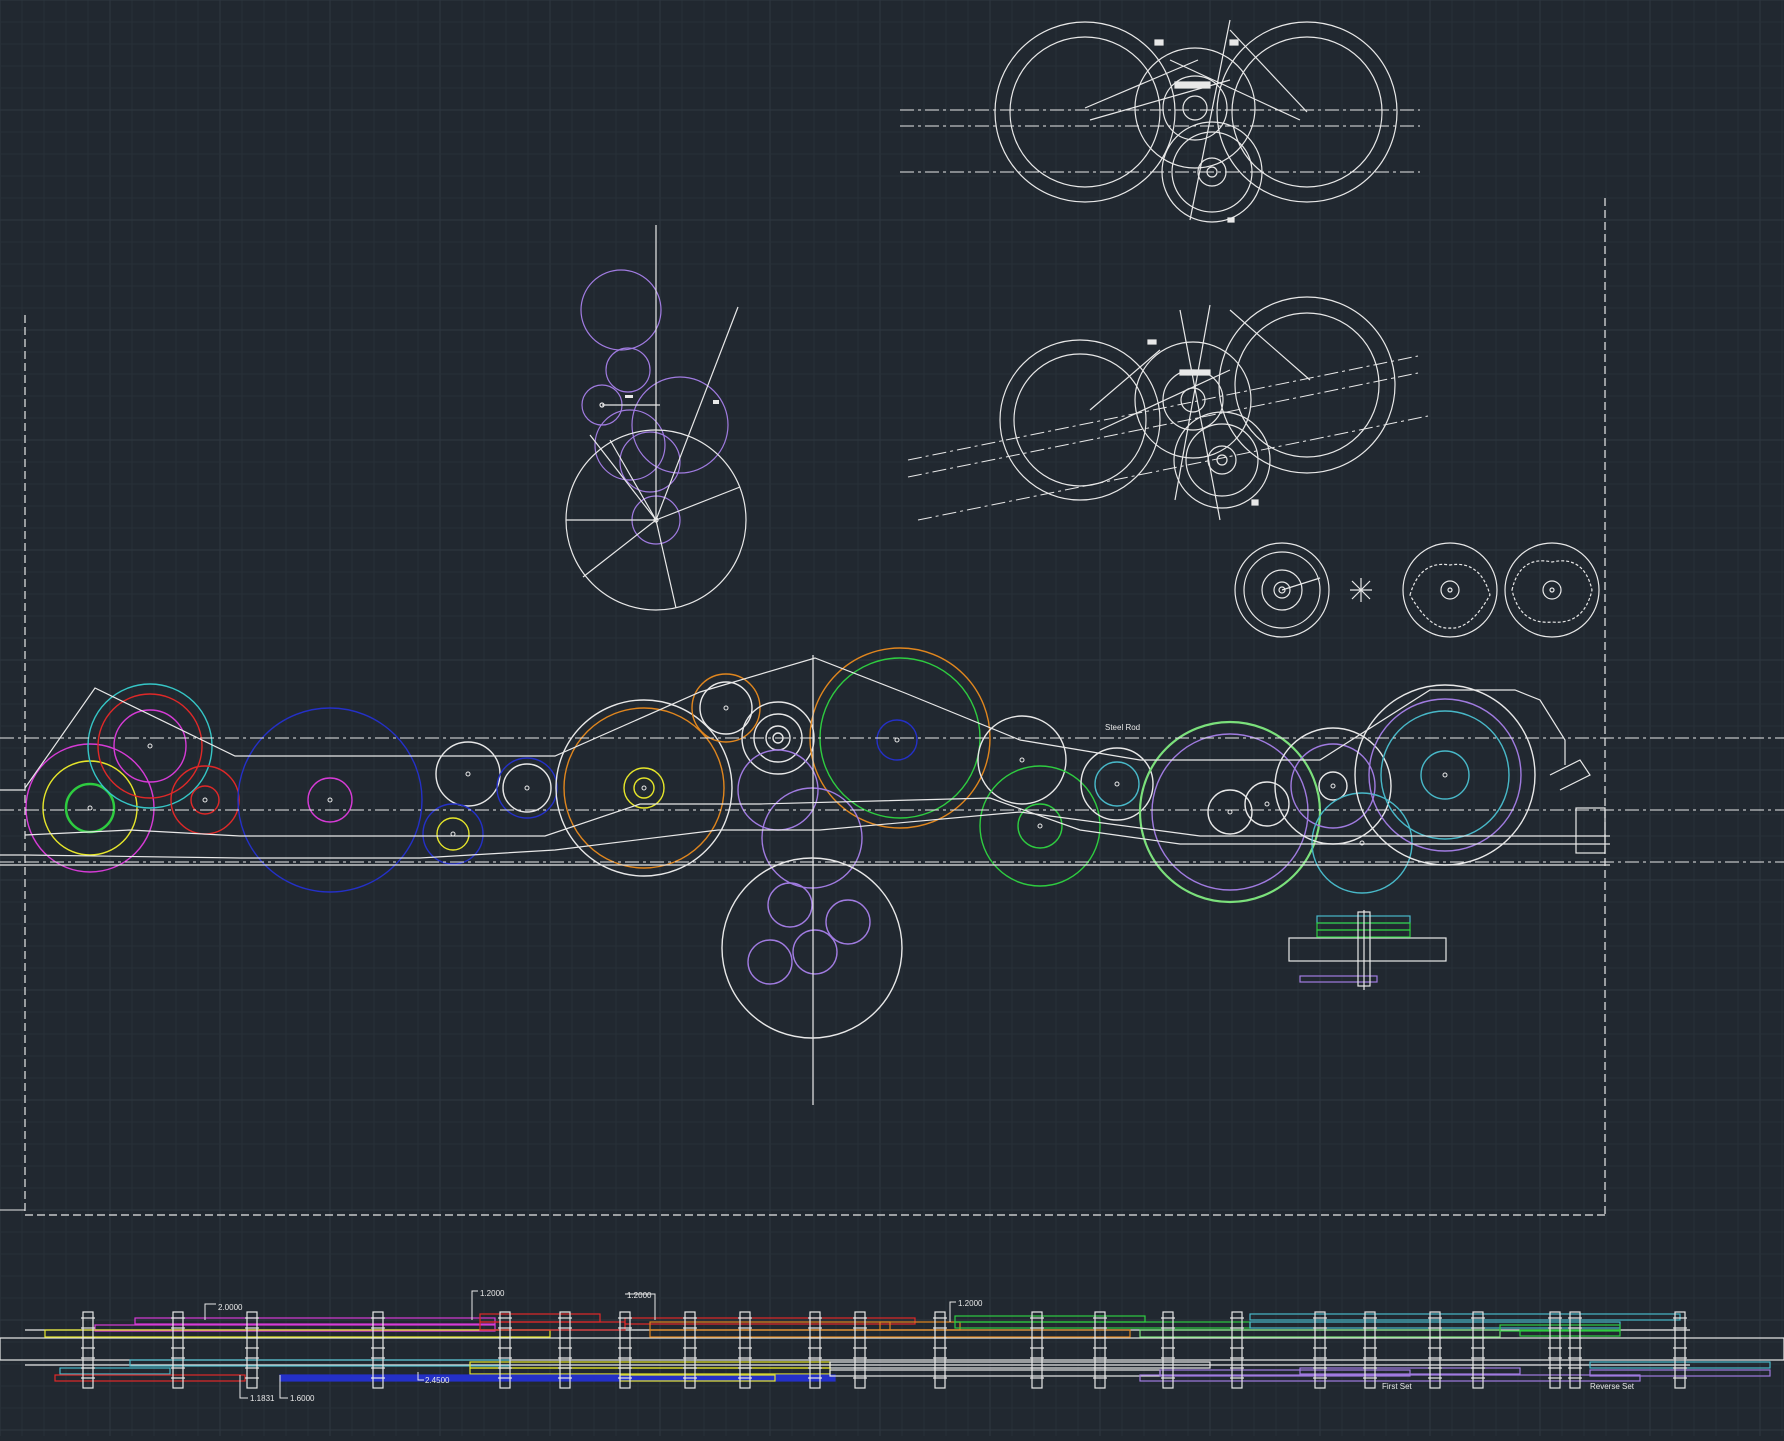 The height and width of the screenshot is (1441, 1784). I want to click on first-set-label: First Set, so click(1397, 1386).